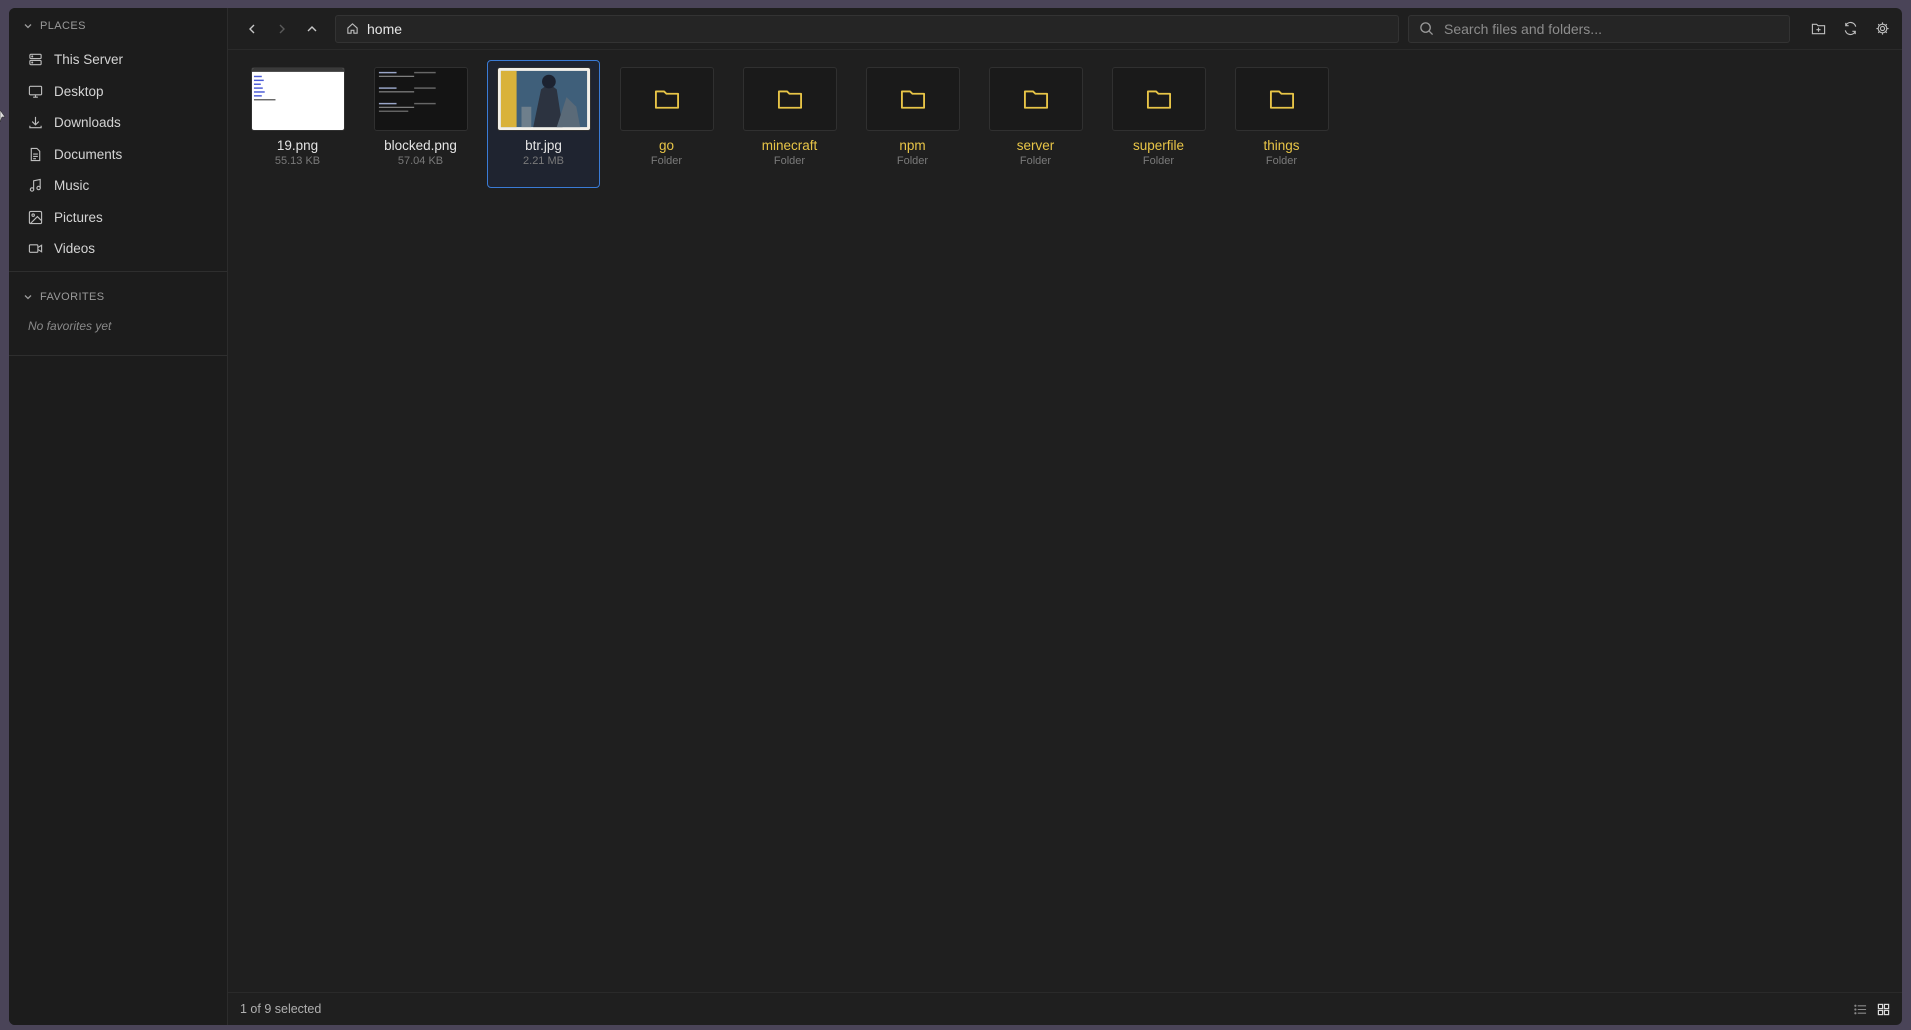  What do you see at coordinates (118, 123) in the screenshot?
I see `sidebar-item-downloads: Downloads` at bounding box center [118, 123].